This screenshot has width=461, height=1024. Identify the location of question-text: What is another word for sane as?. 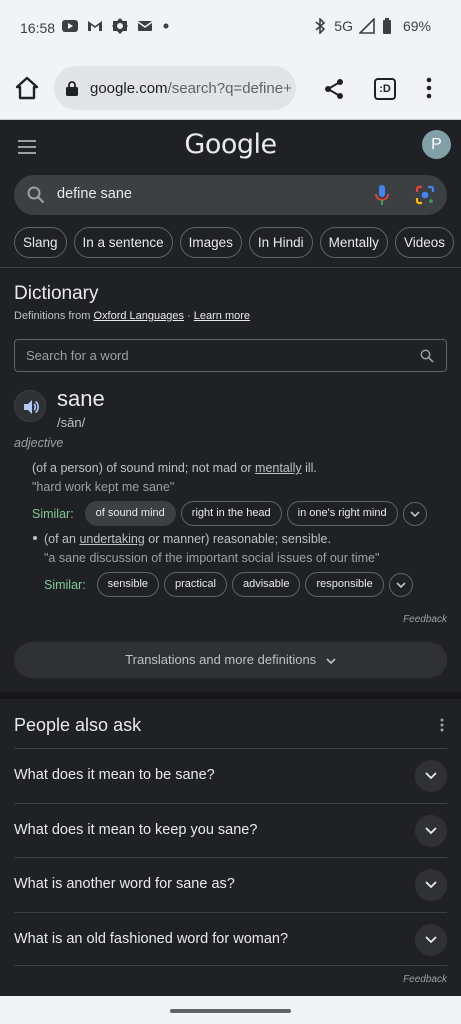
(124, 884).